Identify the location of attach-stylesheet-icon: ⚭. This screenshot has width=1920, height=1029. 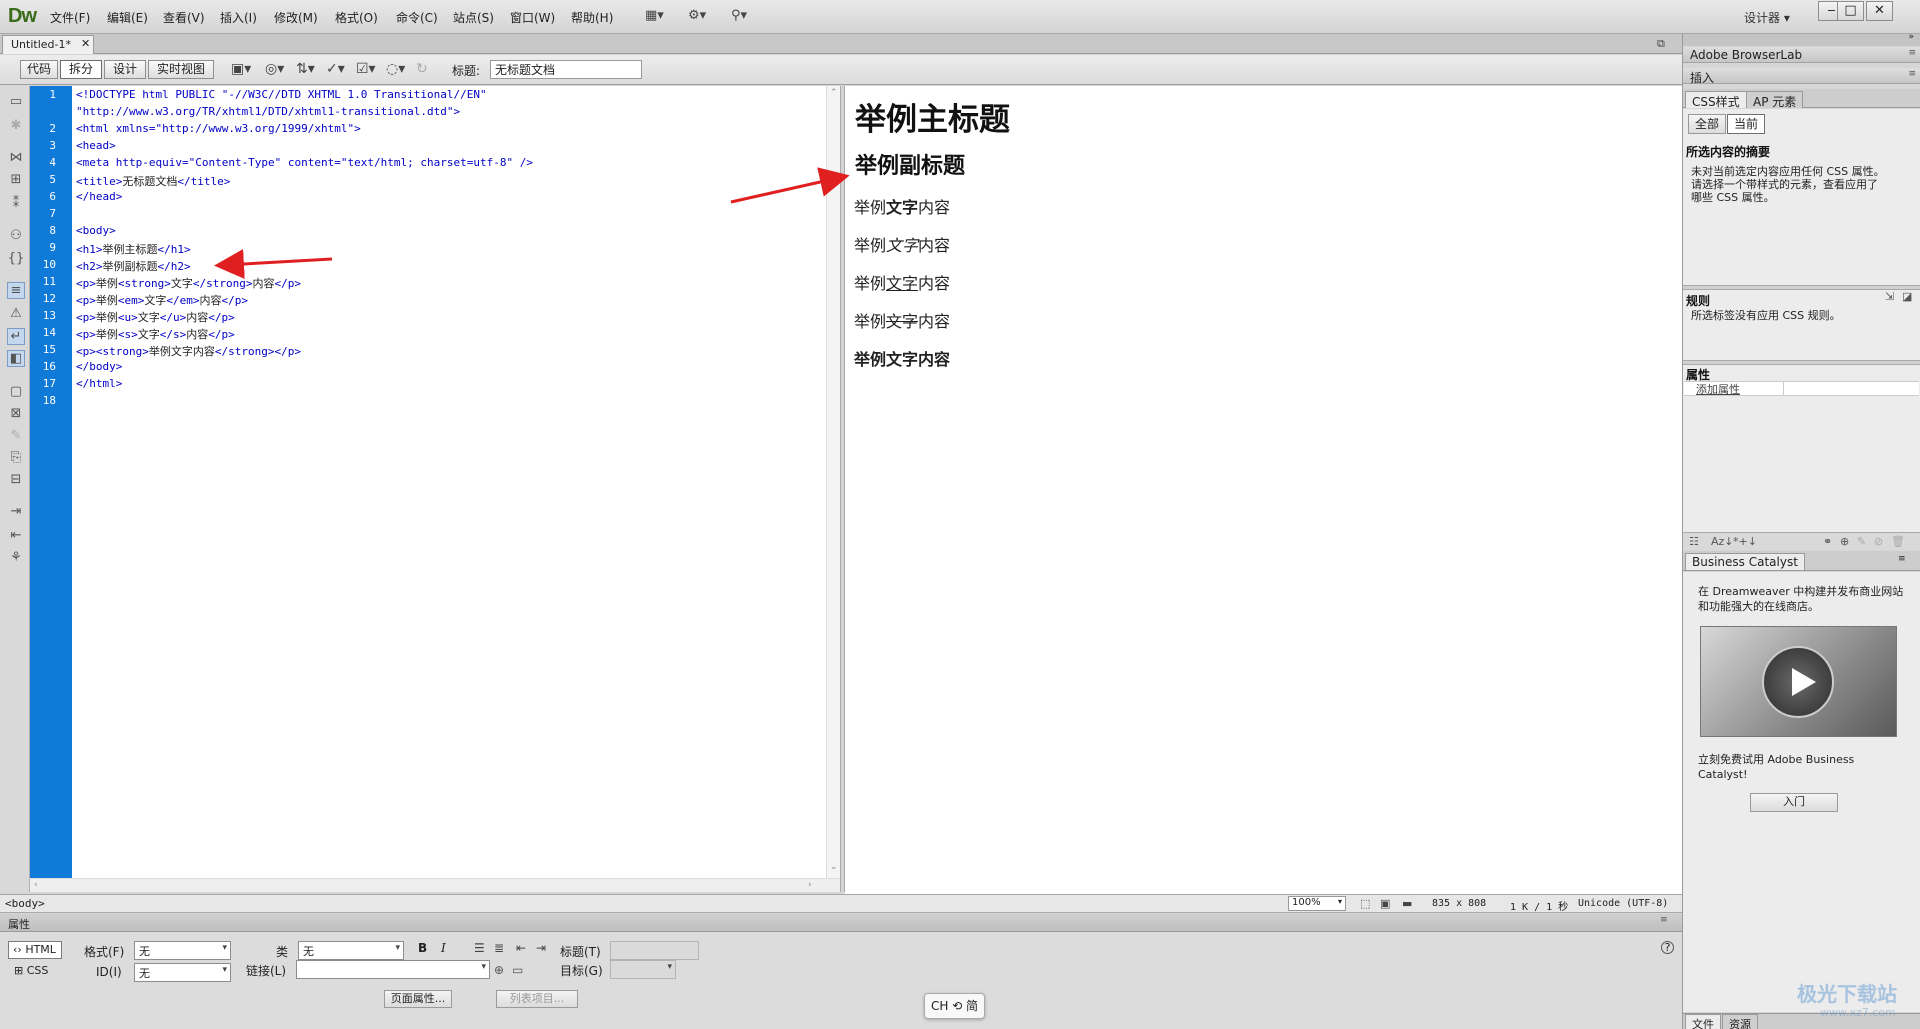
(1827, 541).